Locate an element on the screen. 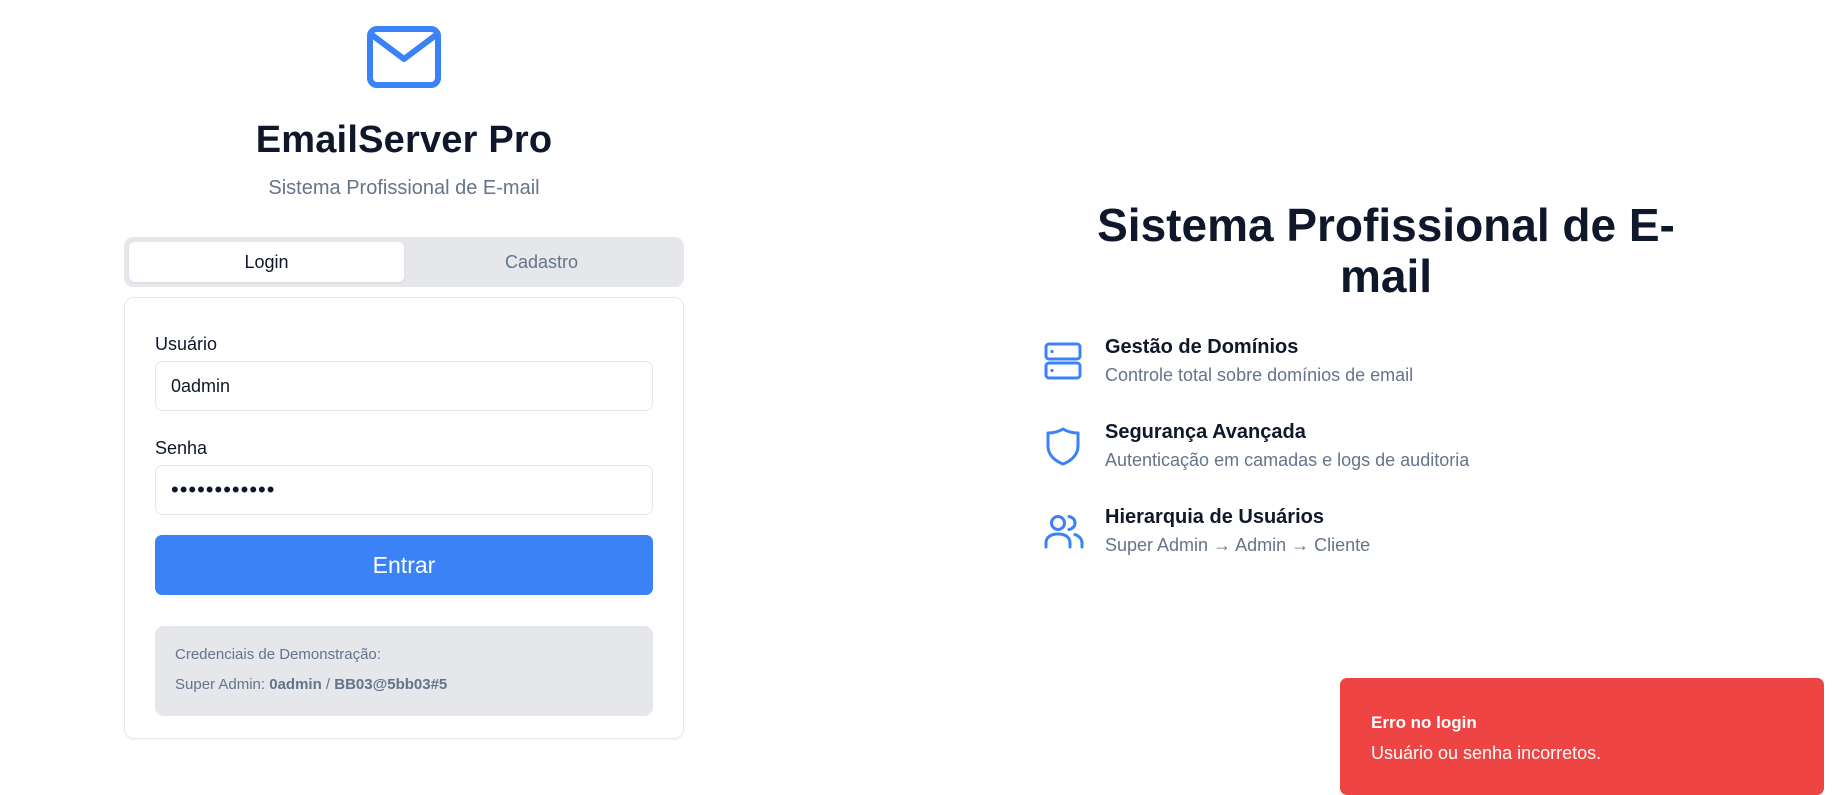 This screenshot has height=795, width=1832. mail-icon is located at coordinates (404, 57).